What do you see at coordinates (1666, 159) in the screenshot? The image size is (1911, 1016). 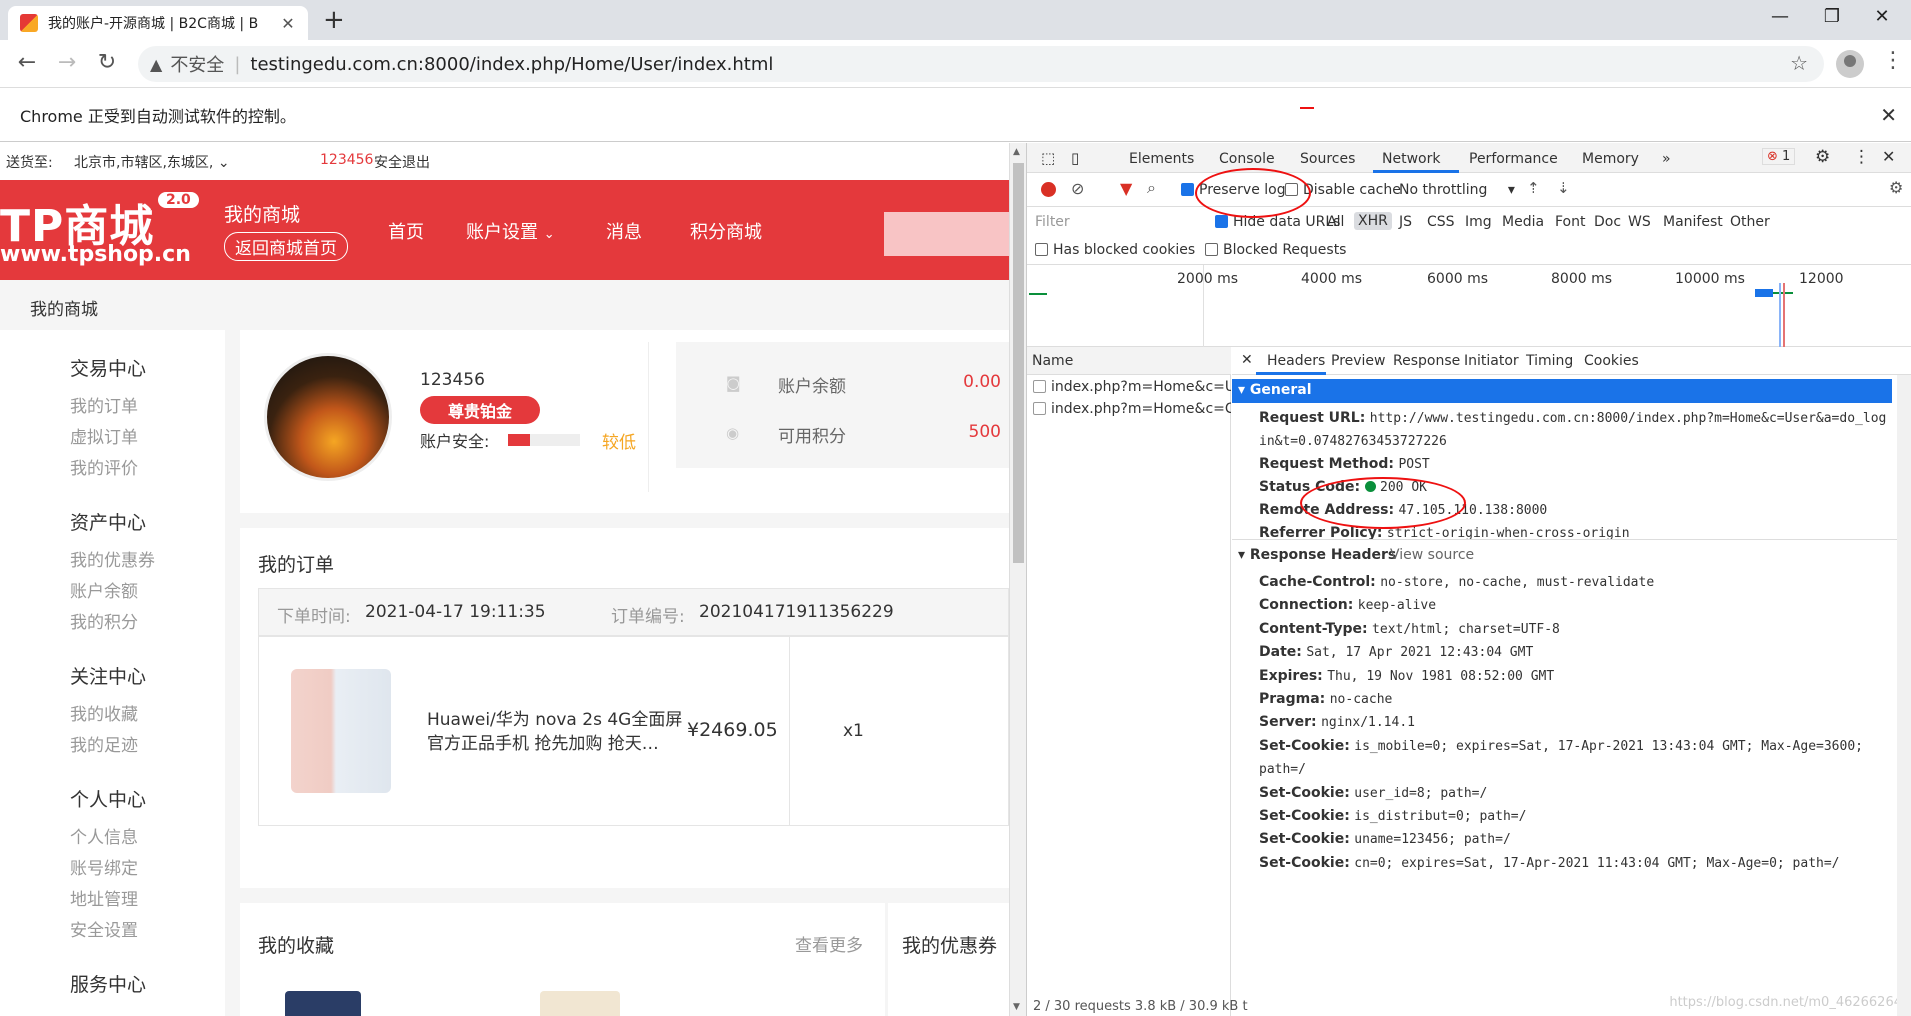 I see `more-tabs-icon: »` at bounding box center [1666, 159].